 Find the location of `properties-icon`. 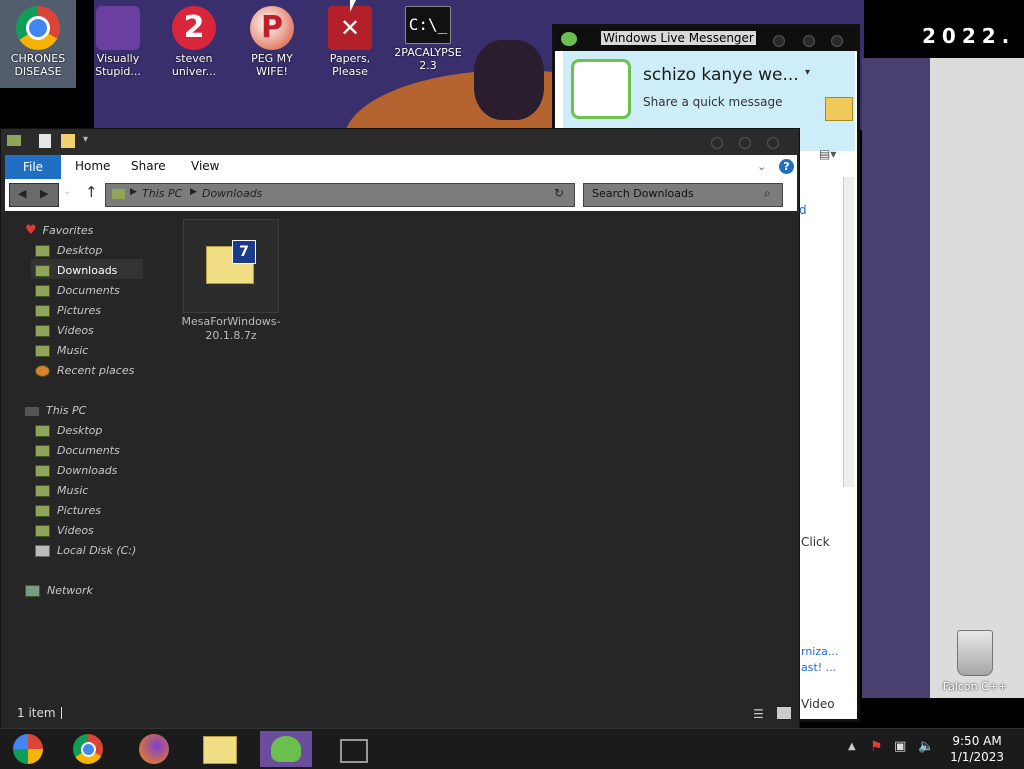

properties-icon is located at coordinates (45, 141).